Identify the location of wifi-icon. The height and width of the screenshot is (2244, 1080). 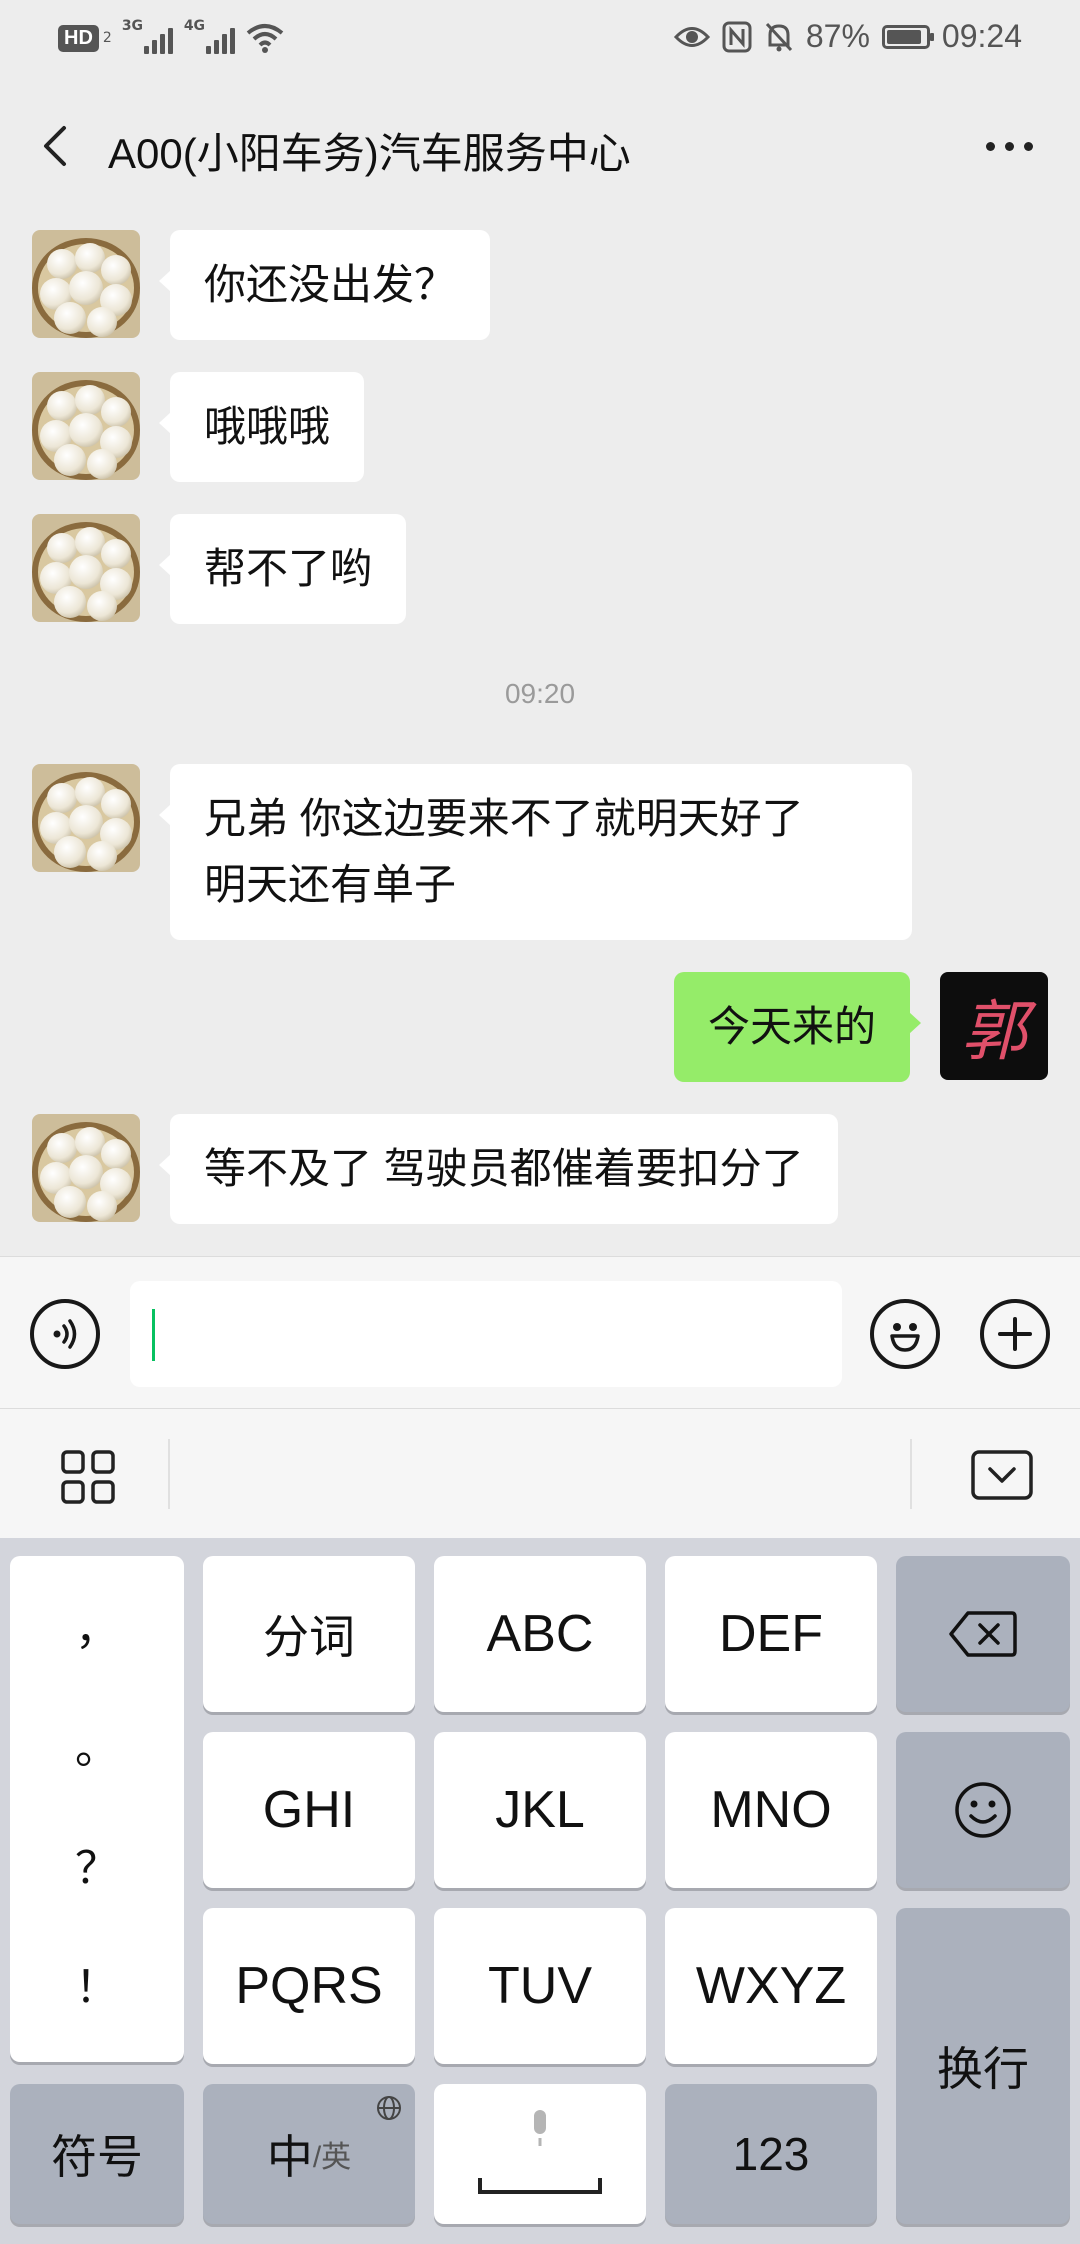
(265, 38).